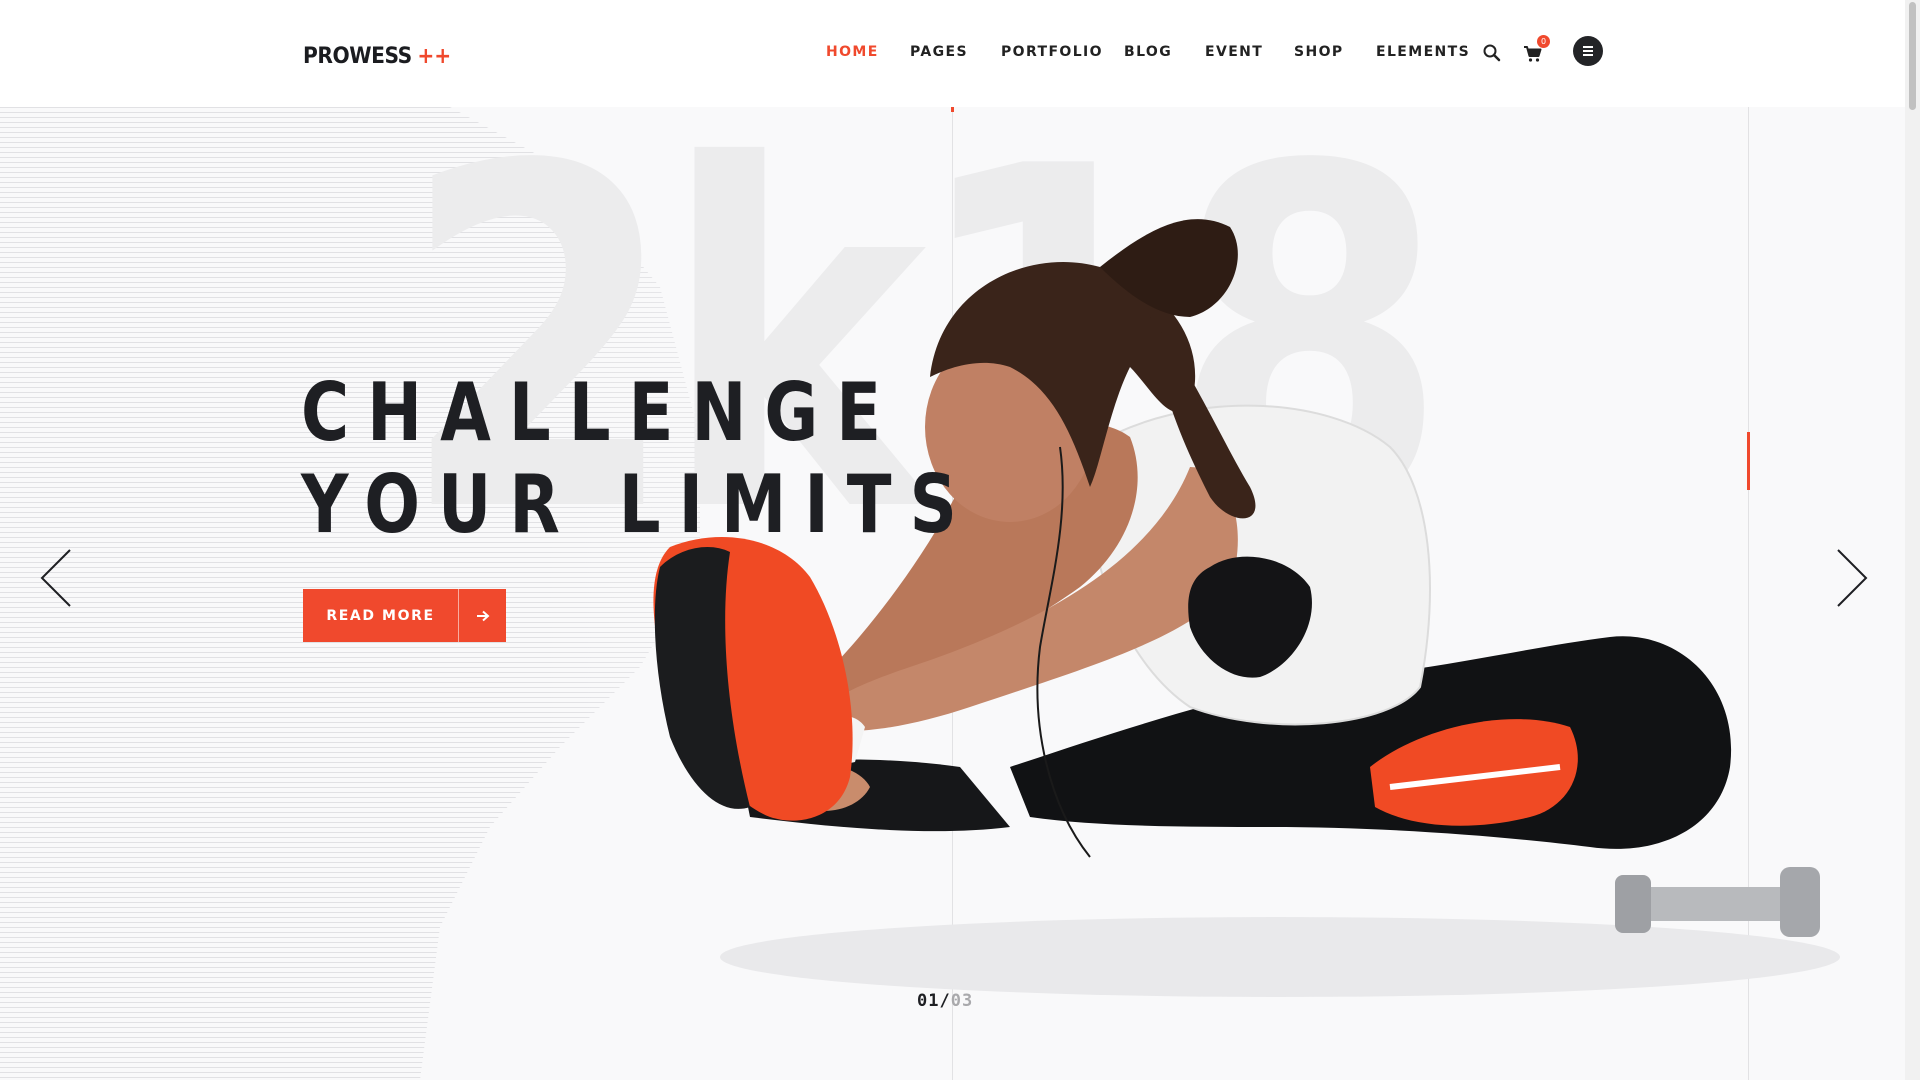  Describe the element at coordinates (1536, 49) in the screenshot. I see `cart-button: 0` at that location.